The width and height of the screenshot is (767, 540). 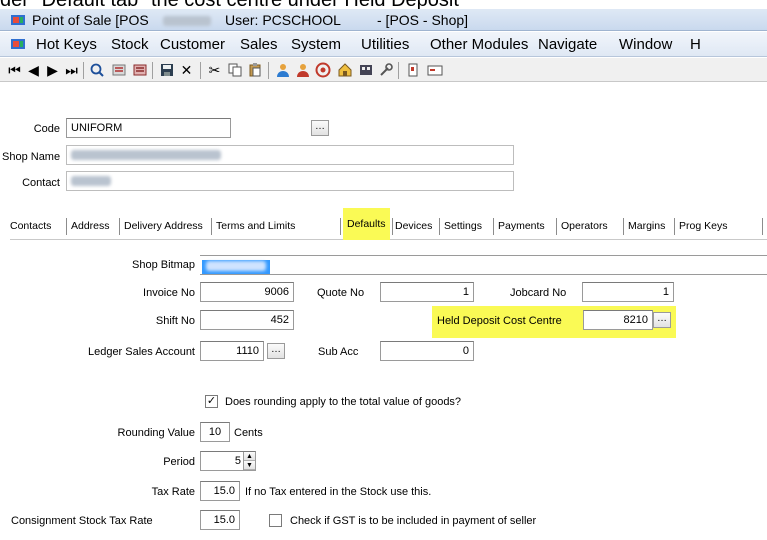 What do you see at coordinates (282, 70) in the screenshot?
I see `user-add-icon` at bounding box center [282, 70].